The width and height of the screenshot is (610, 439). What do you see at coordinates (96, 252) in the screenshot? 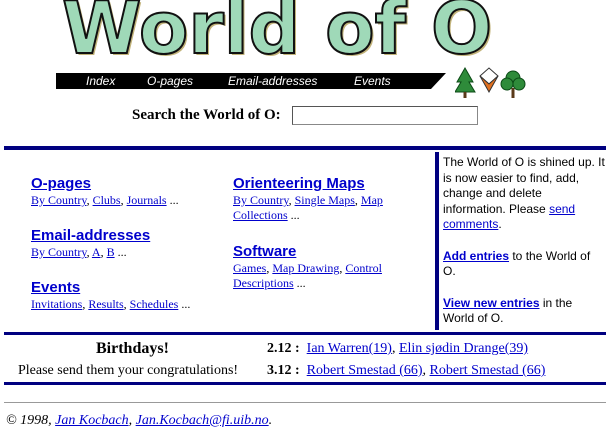
I see `email-a-link: A` at bounding box center [96, 252].